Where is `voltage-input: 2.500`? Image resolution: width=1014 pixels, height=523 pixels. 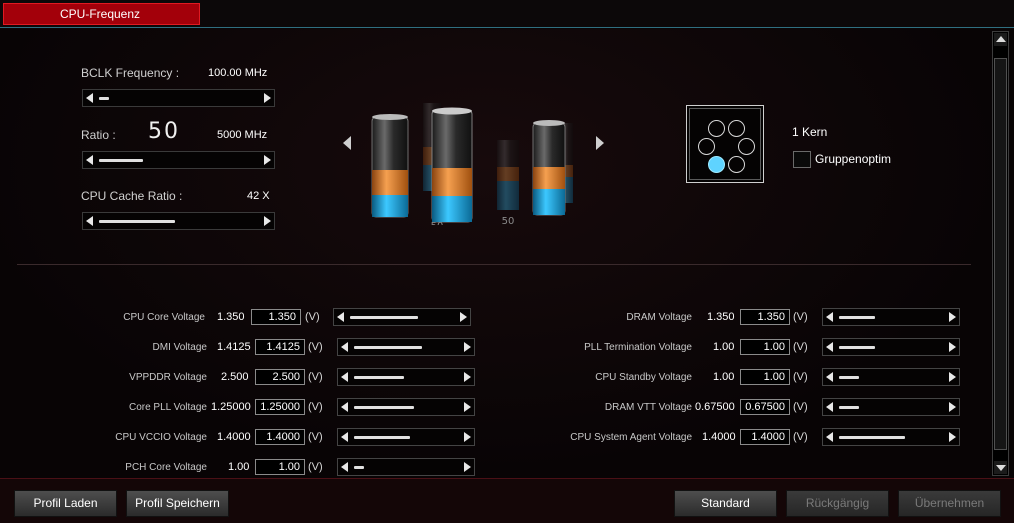
voltage-input: 2.500 is located at coordinates (280, 377).